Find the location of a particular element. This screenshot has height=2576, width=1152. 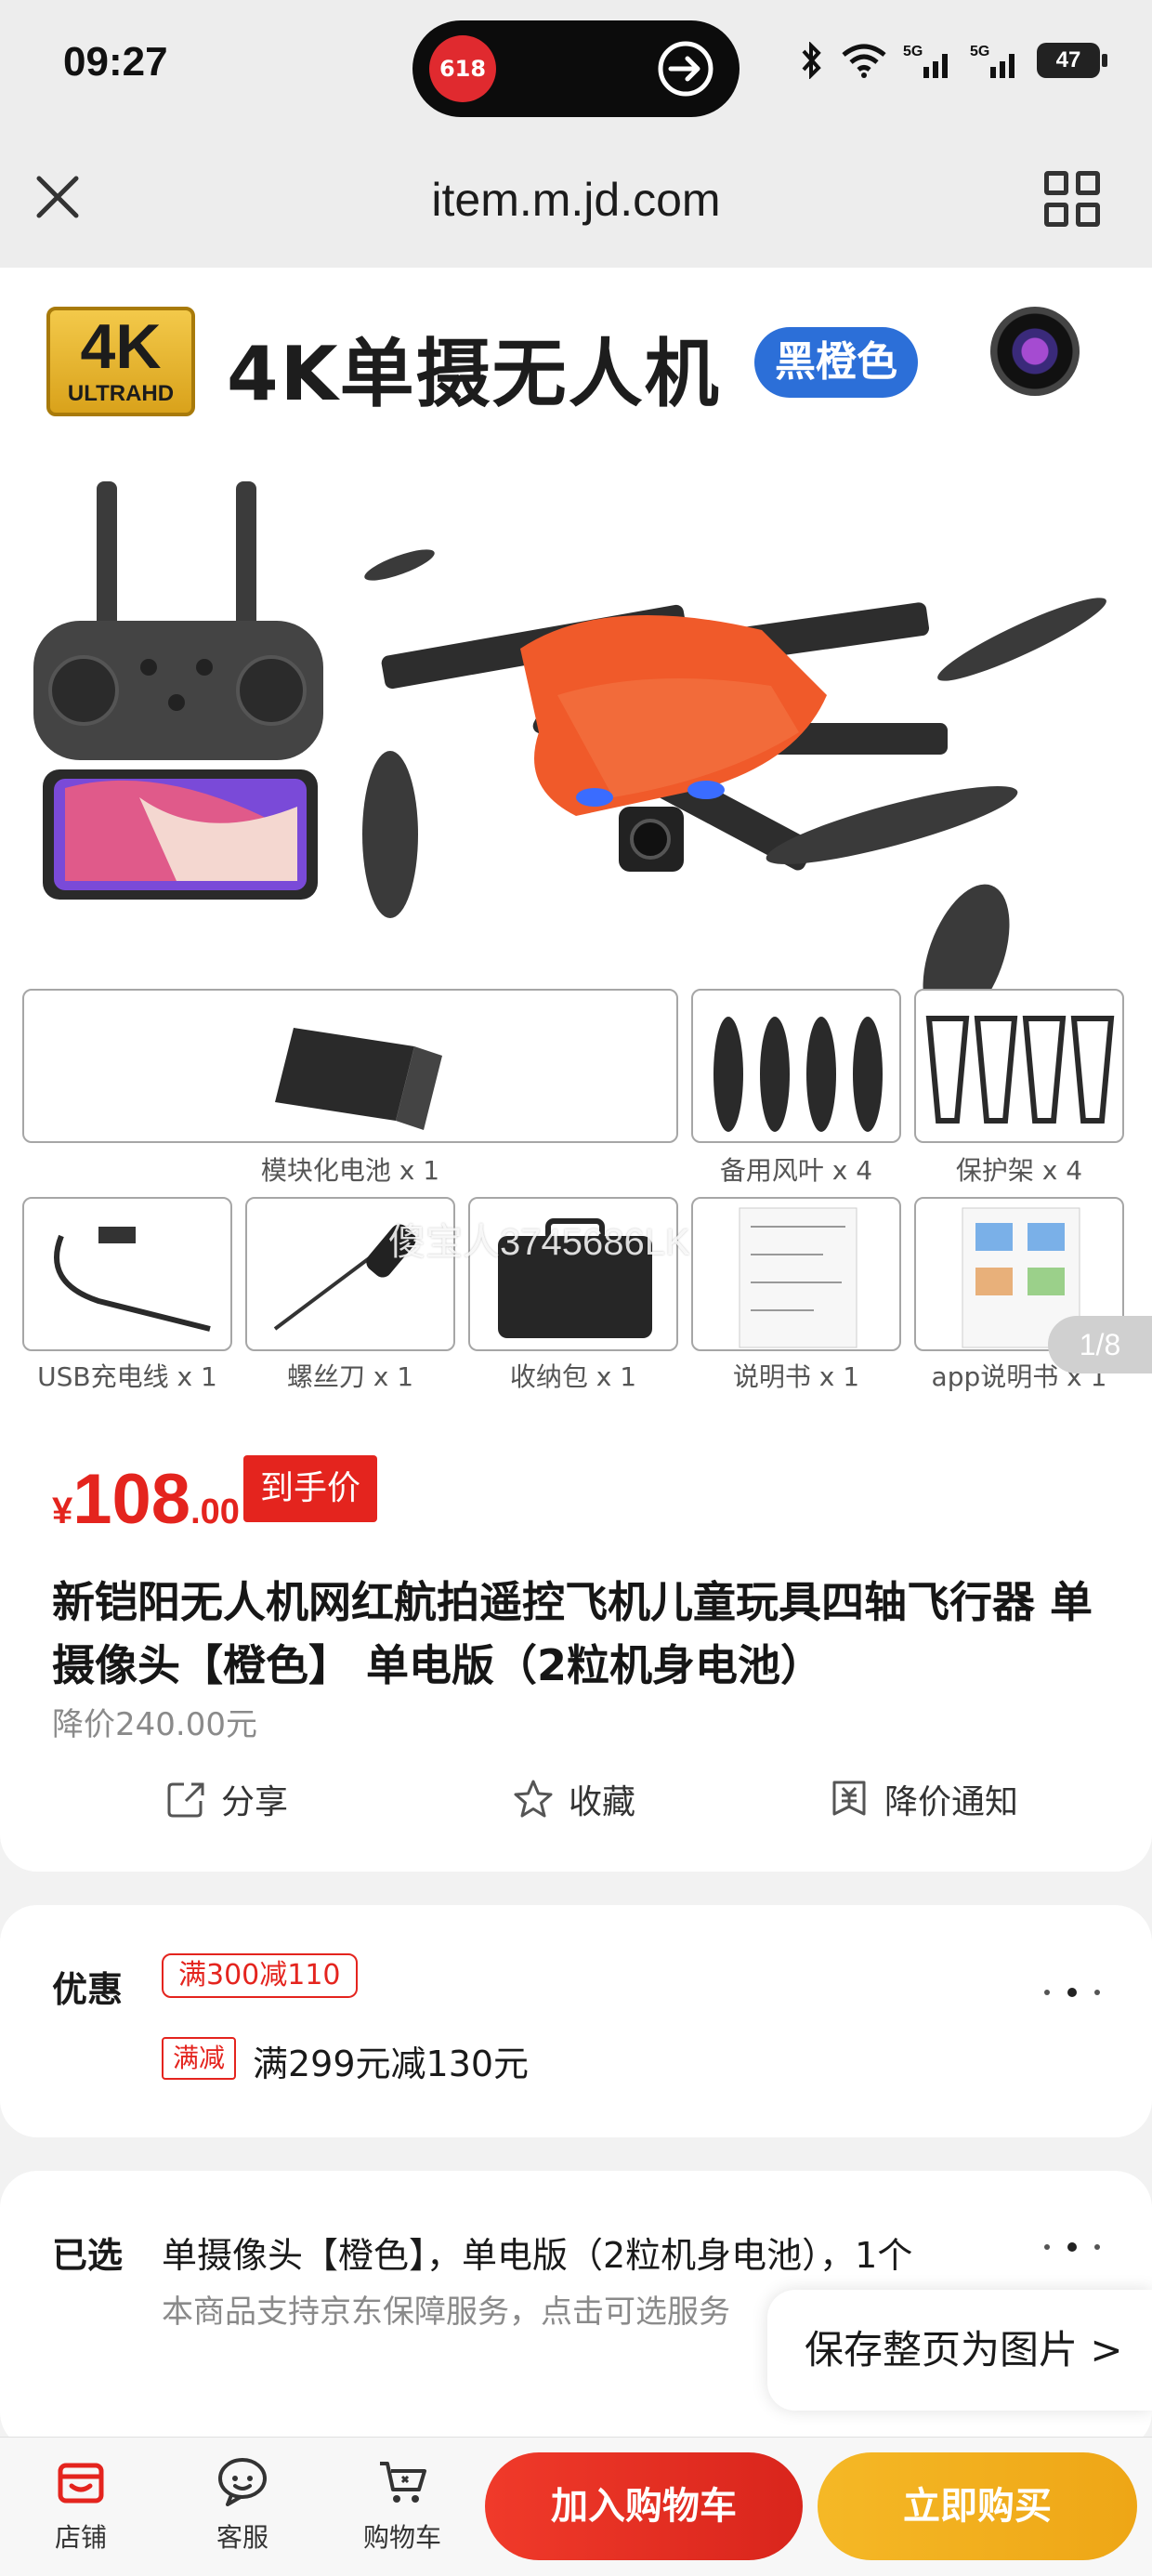

drone is located at coordinates (734, 788).